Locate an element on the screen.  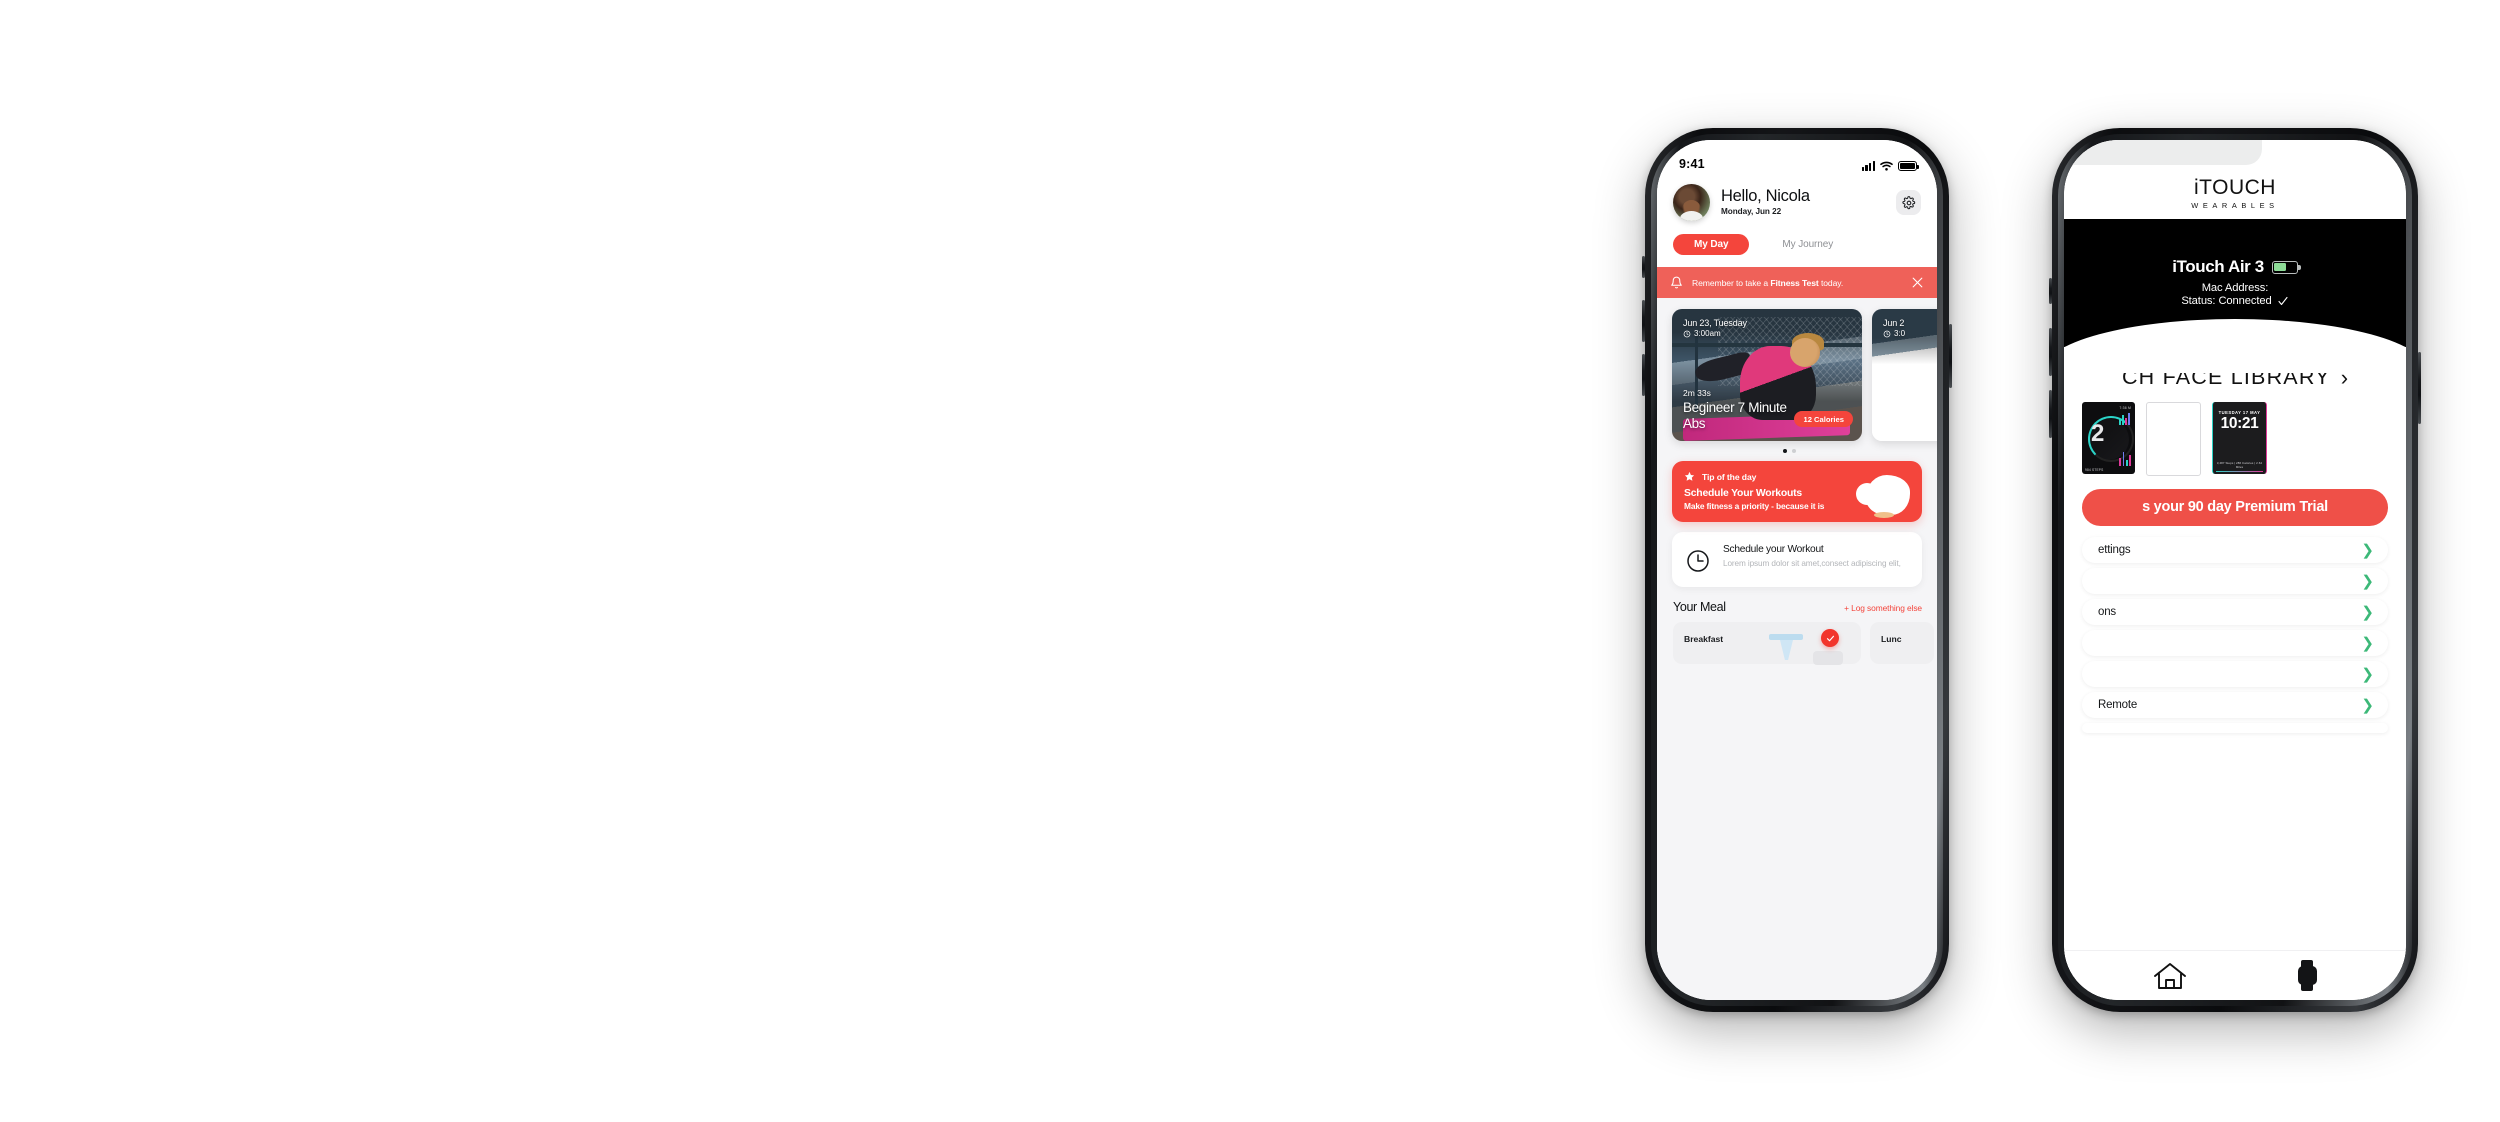
tab-my-journey: My Journey is located at coordinates (1807, 244).